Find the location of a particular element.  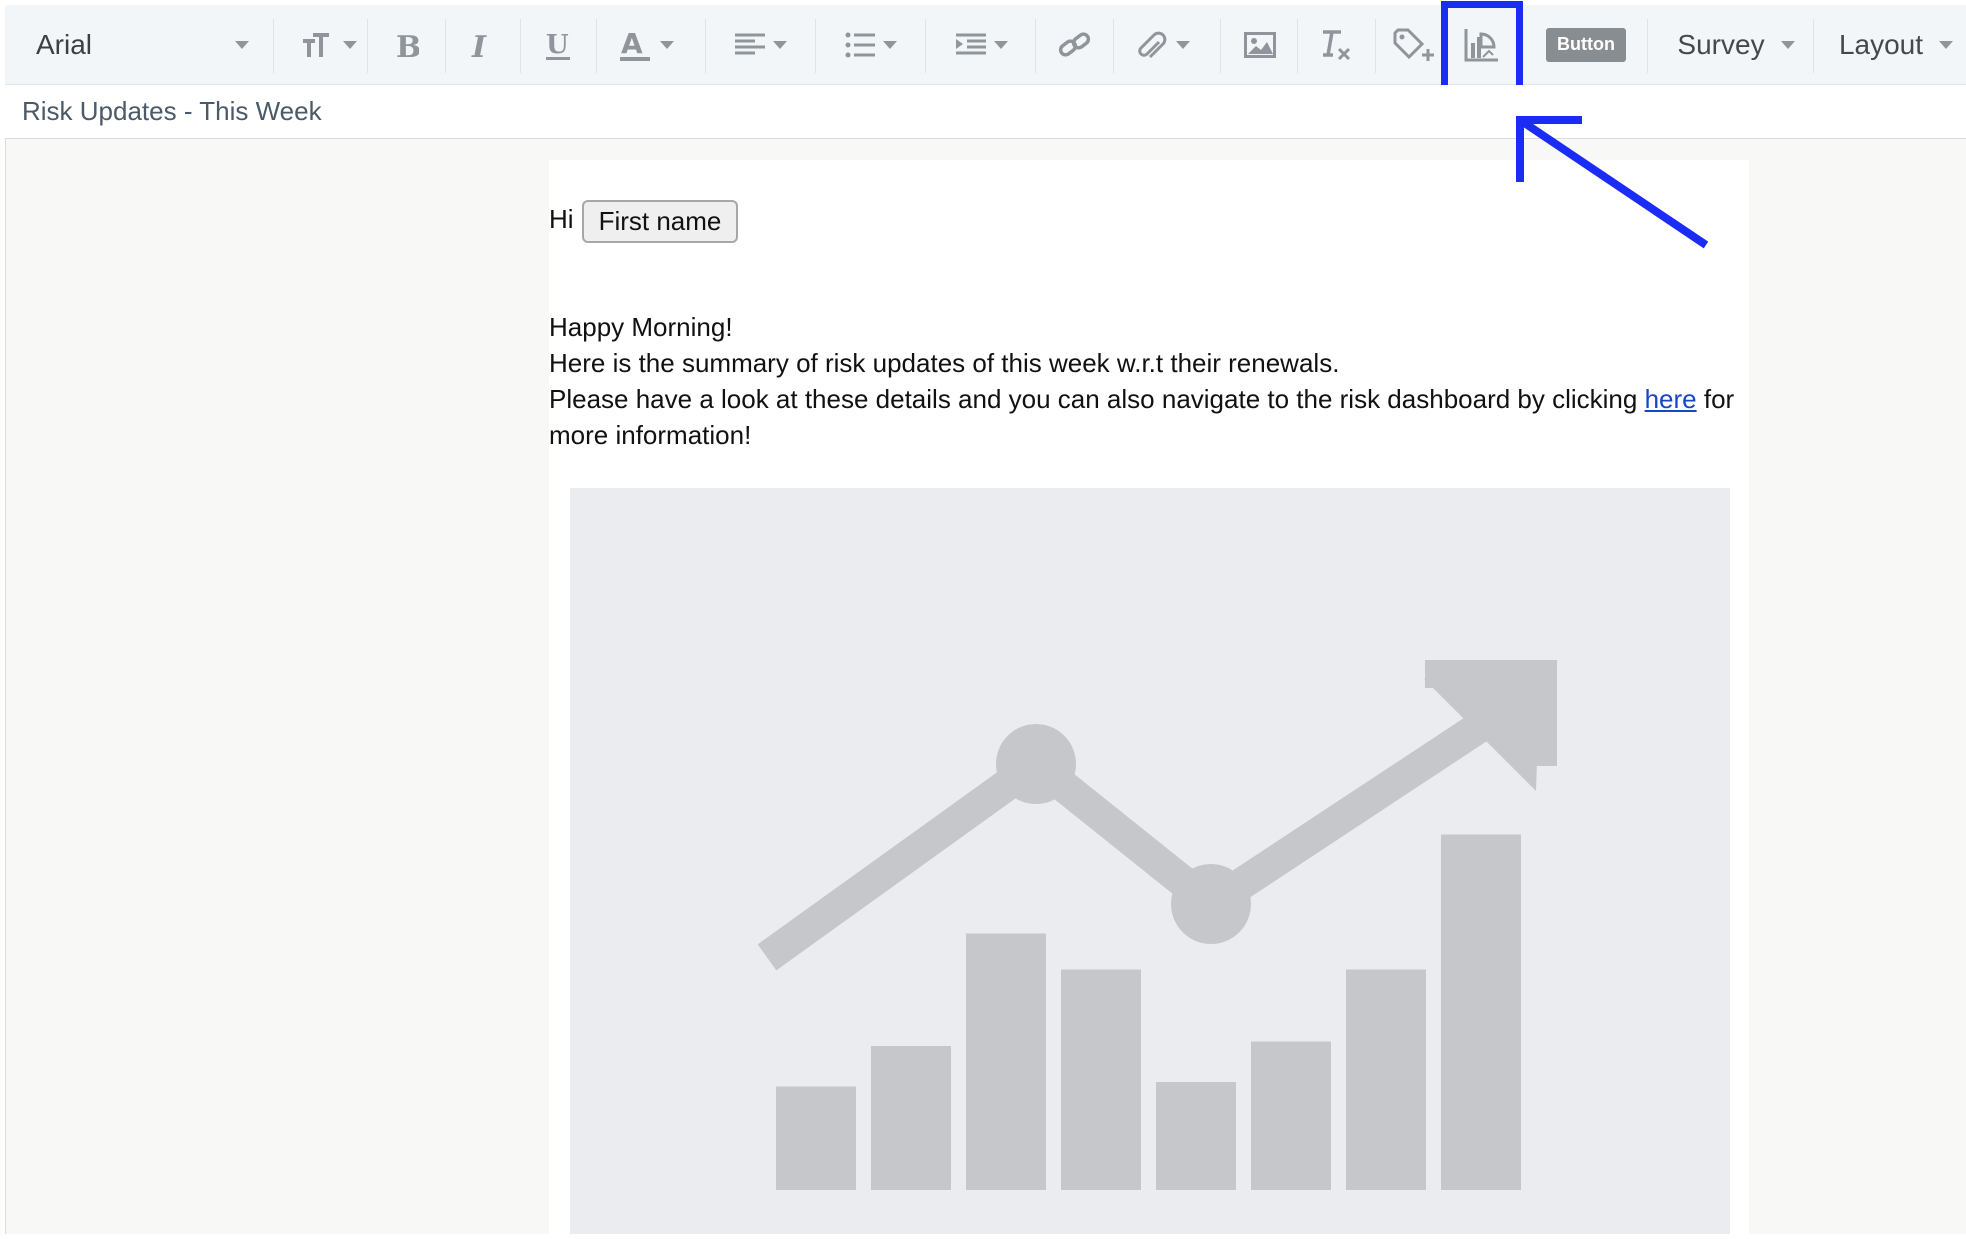

dashboard-link: here is located at coordinates (1671, 399).